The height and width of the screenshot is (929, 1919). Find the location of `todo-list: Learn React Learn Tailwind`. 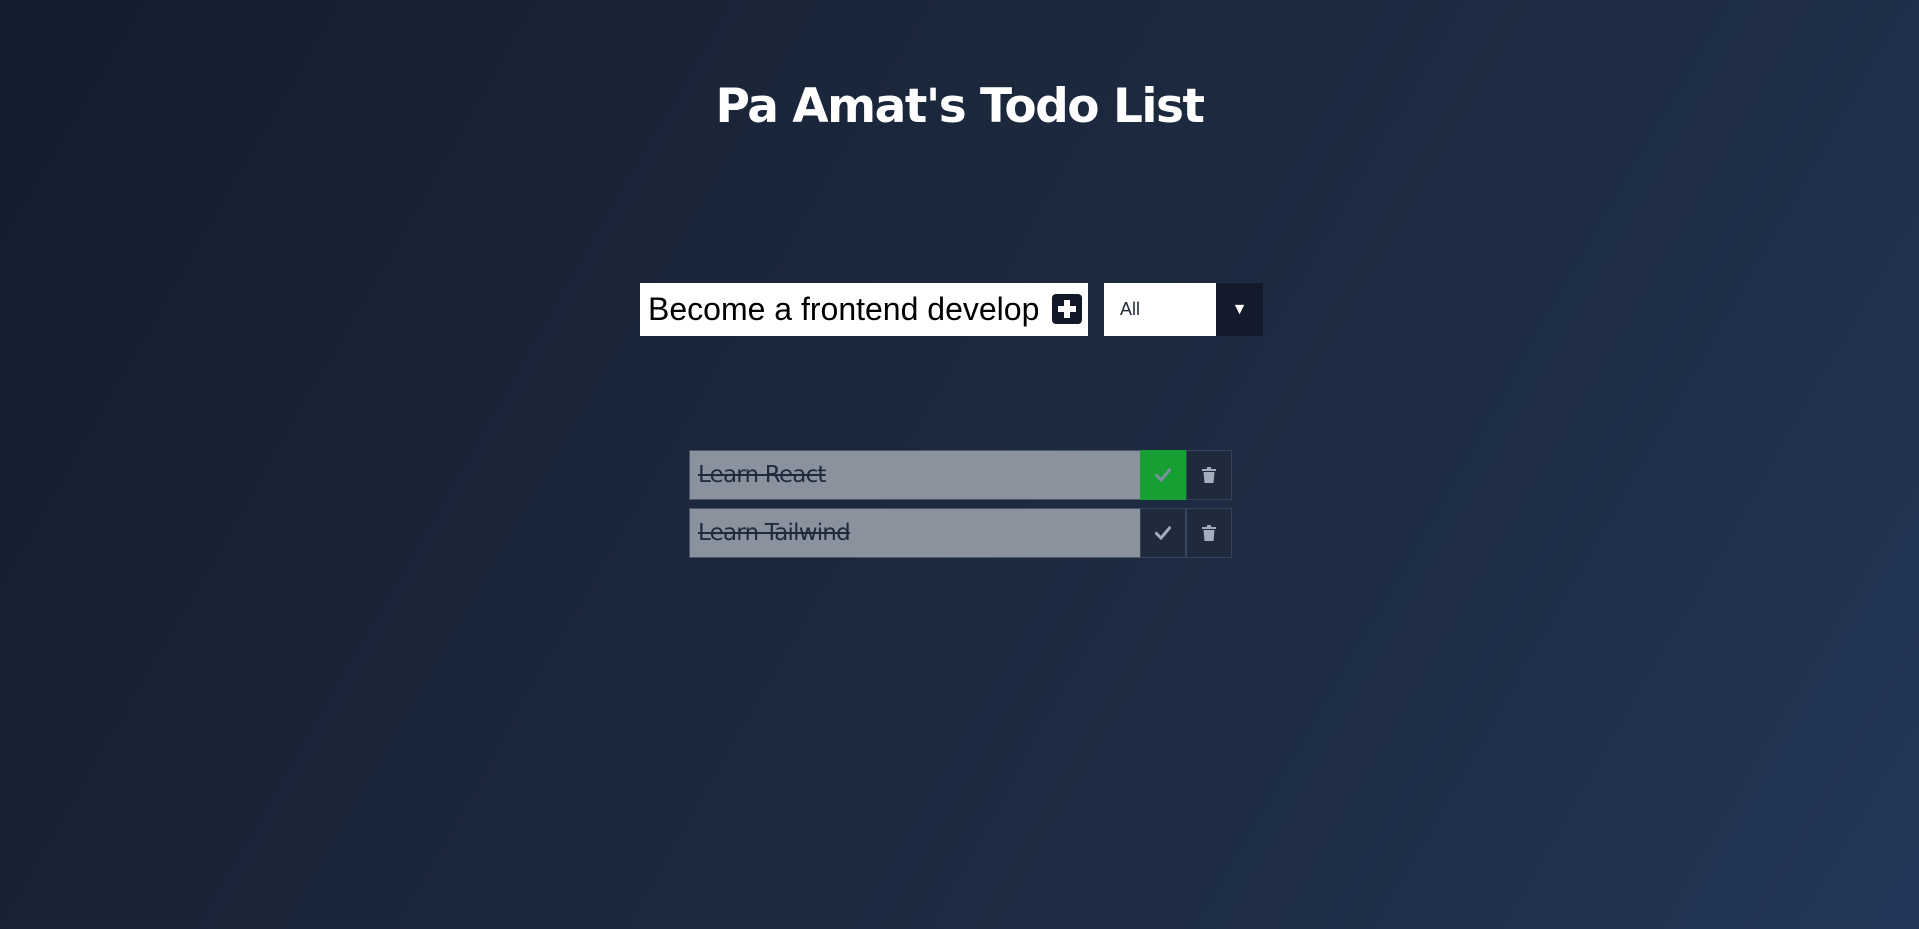

todo-list: Learn React Learn Tailwind is located at coordinates (960, 508).